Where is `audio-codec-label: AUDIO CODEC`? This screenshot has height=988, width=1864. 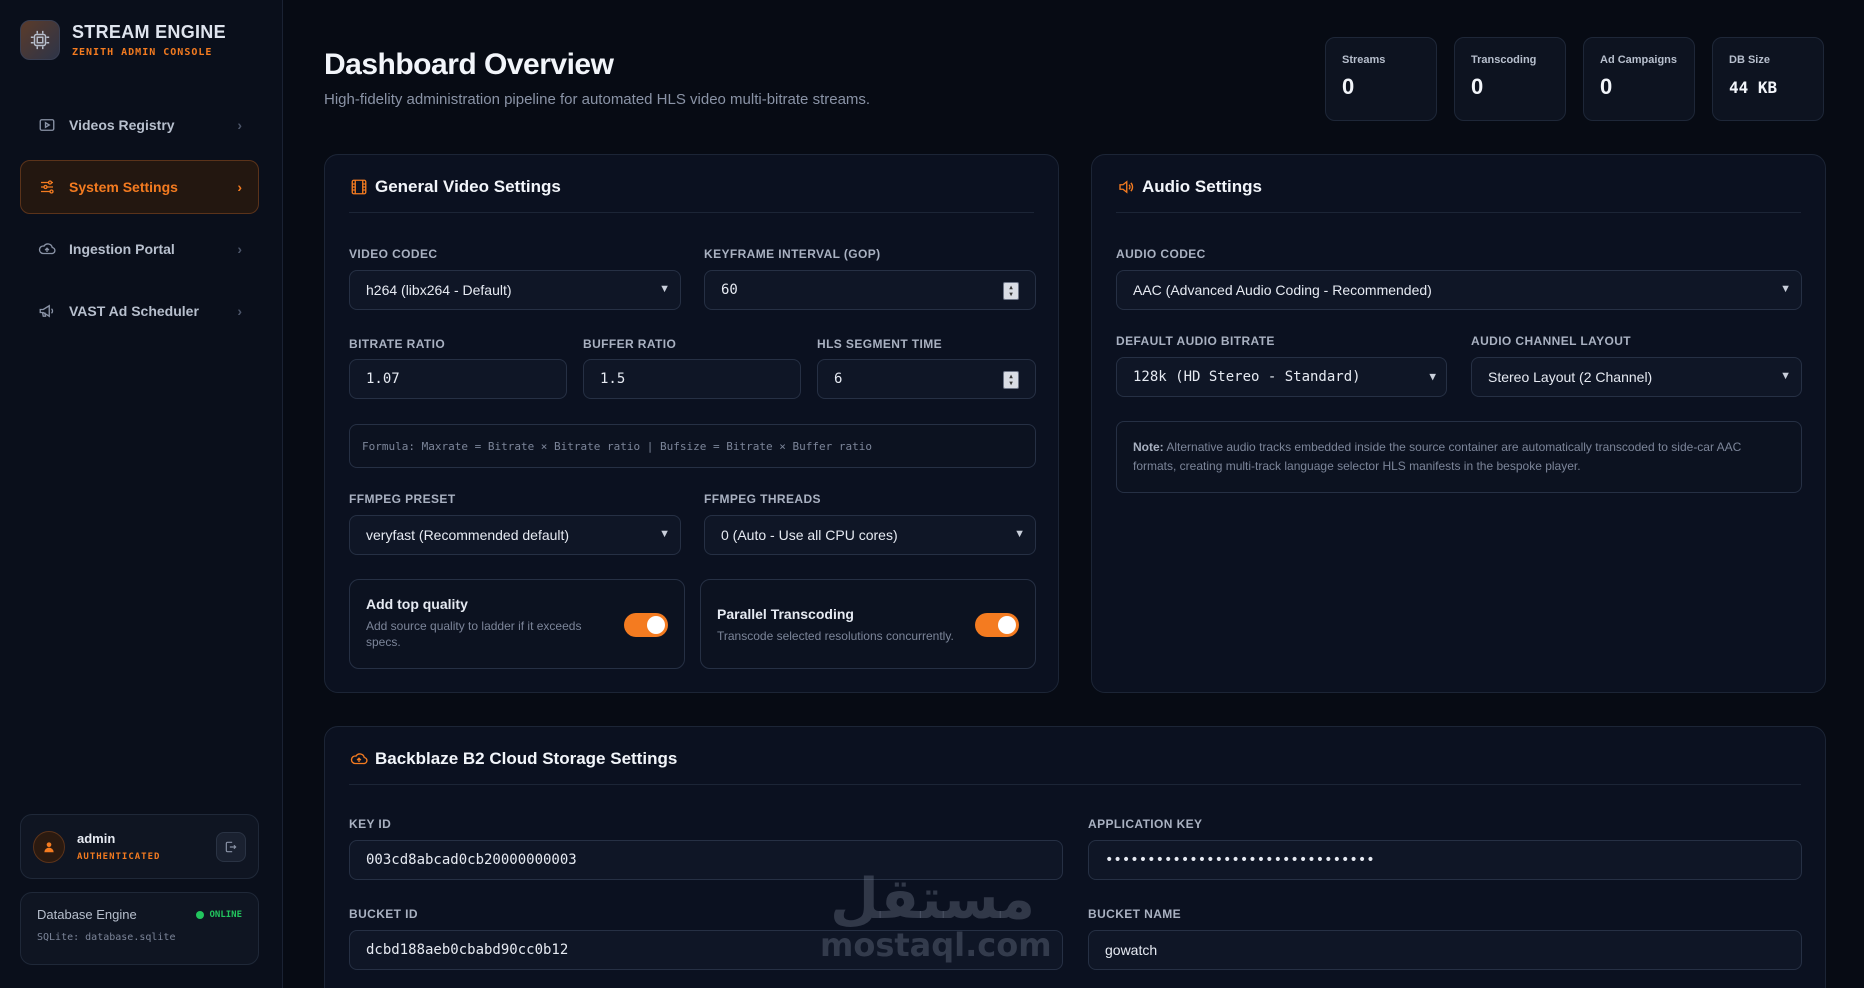 audio-codec-label: AUDIO CODEC is located at coordinates (1161, 254).